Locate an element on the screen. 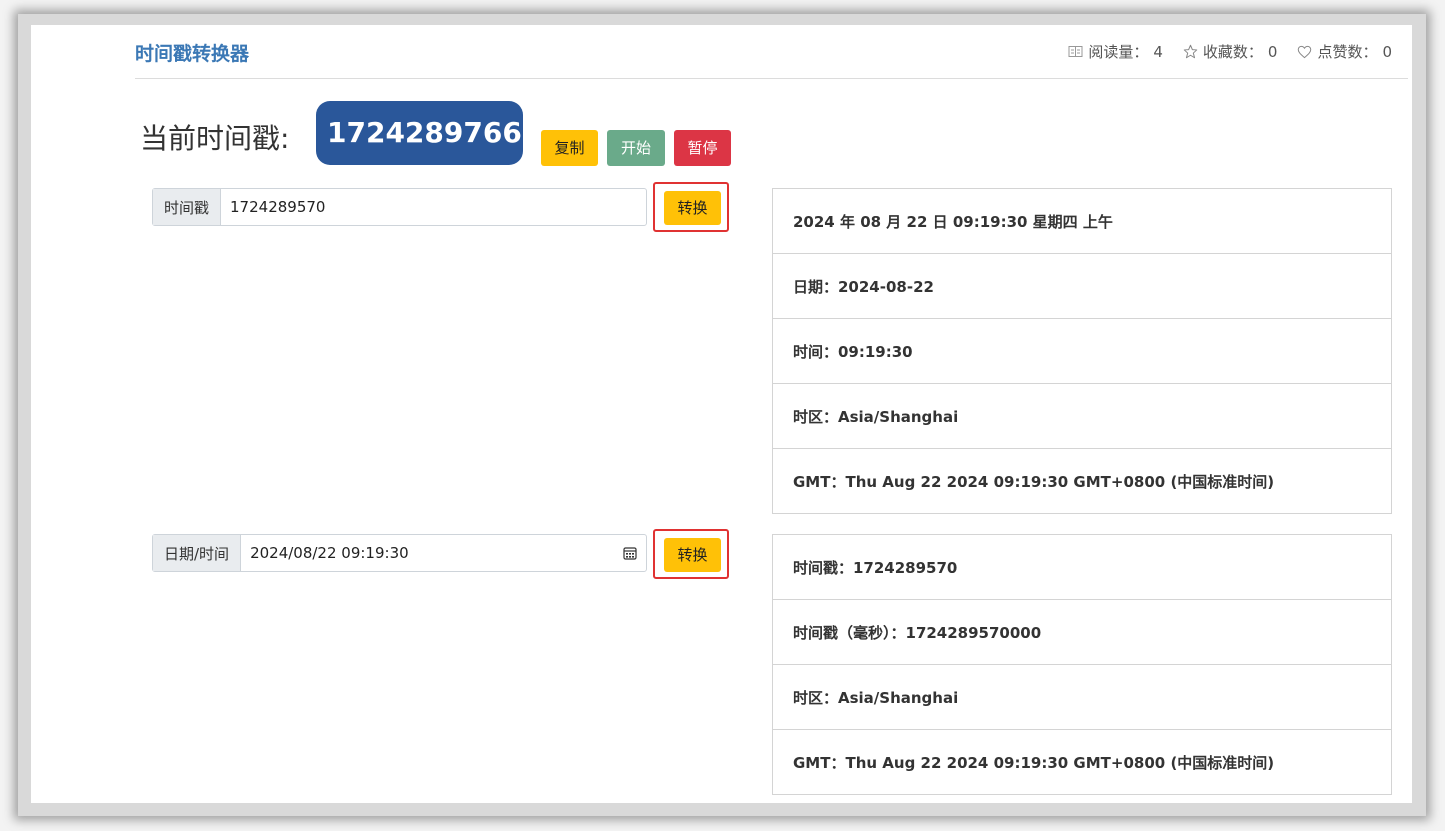 The height and width of the screenshot is (831, 1445). result-full-date: 2024 年 08 月 22 日 09:19:30 星期四 上午 is located at coordinates (953, 221).